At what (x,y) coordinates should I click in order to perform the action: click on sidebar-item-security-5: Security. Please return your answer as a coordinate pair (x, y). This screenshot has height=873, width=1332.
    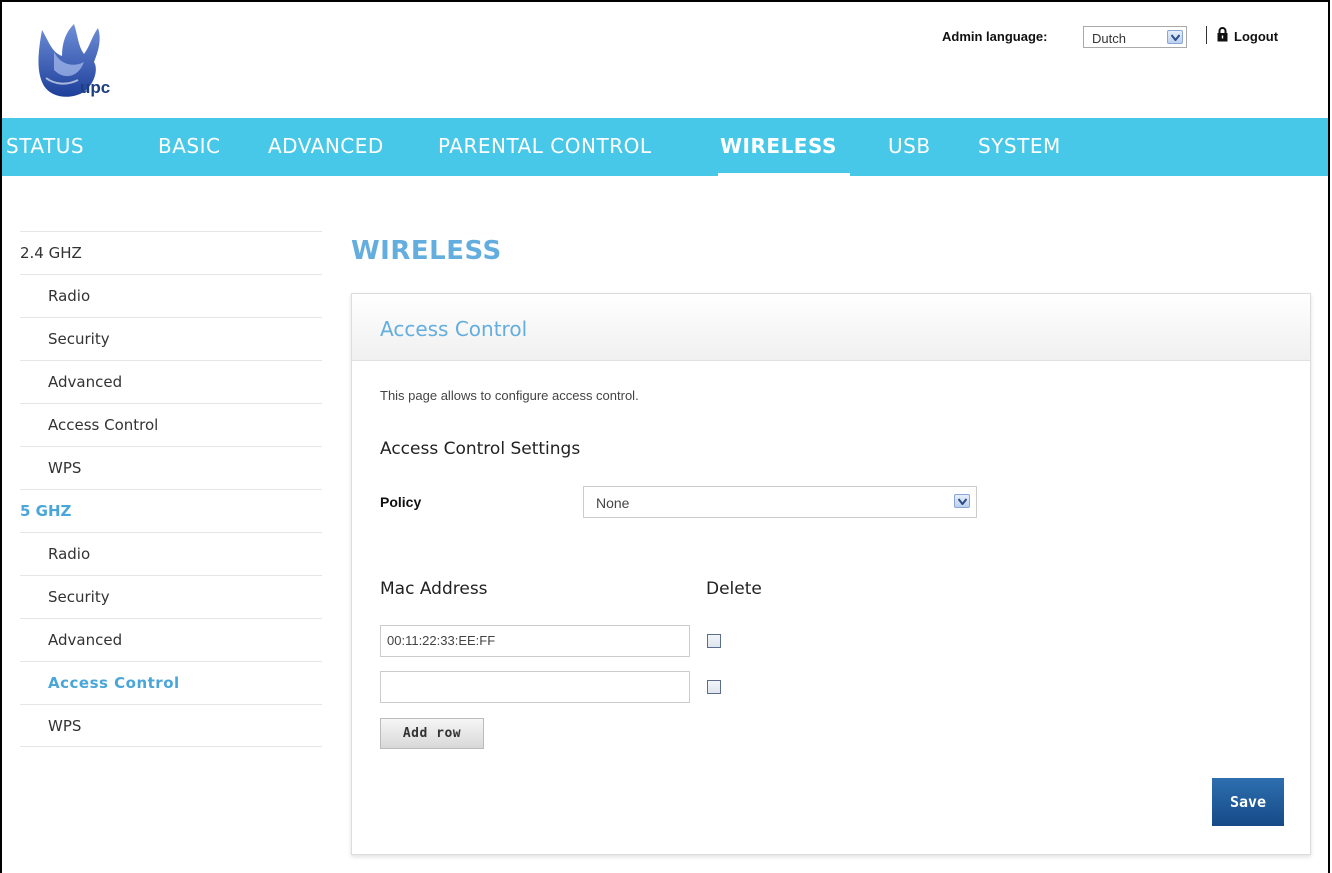
    Looking at the image, I should click on (171, 596).